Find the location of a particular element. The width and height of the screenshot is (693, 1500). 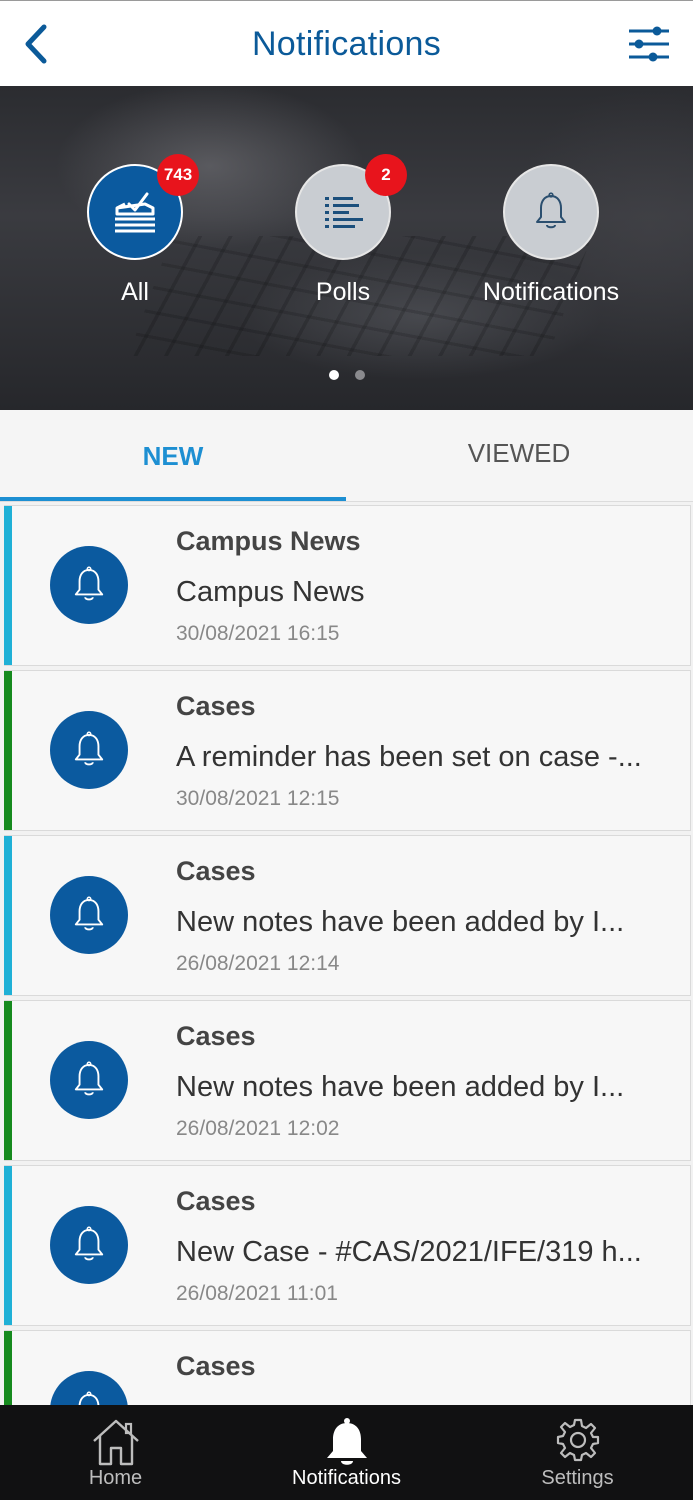

notification-timestamp: 26/08/2021 12:14 is located at coordinates (258, 963).